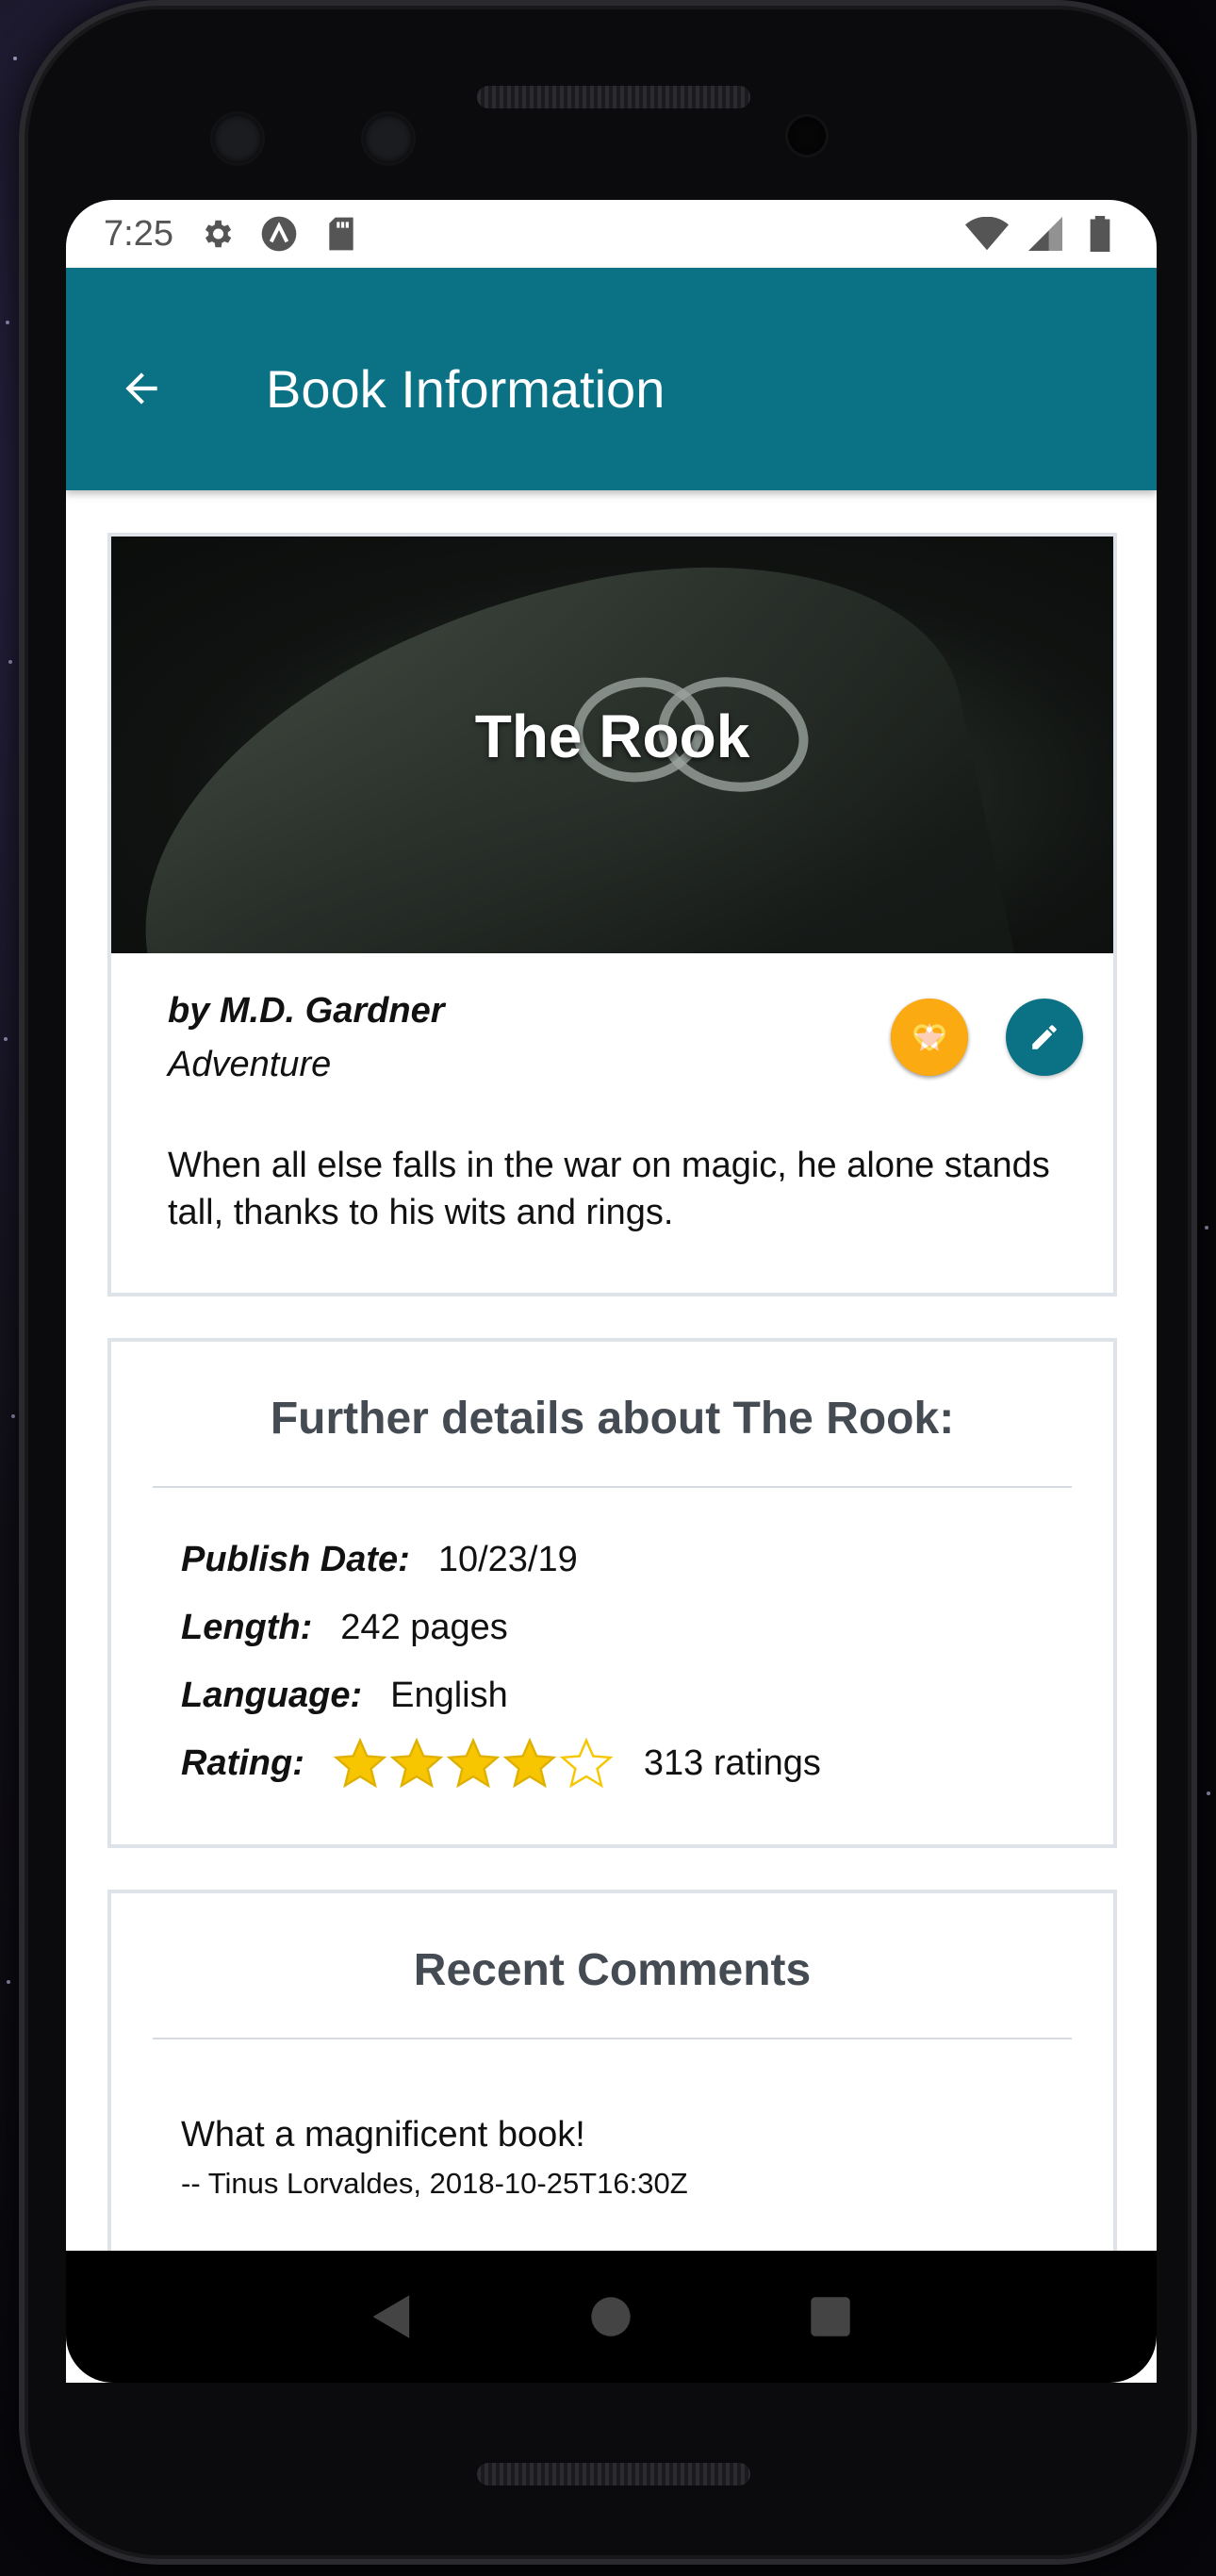  What do you see at coordinates (732, 1762) in the screenshot?
I see `rating-count: 313 ratings` at bounding box center [732, 1762].